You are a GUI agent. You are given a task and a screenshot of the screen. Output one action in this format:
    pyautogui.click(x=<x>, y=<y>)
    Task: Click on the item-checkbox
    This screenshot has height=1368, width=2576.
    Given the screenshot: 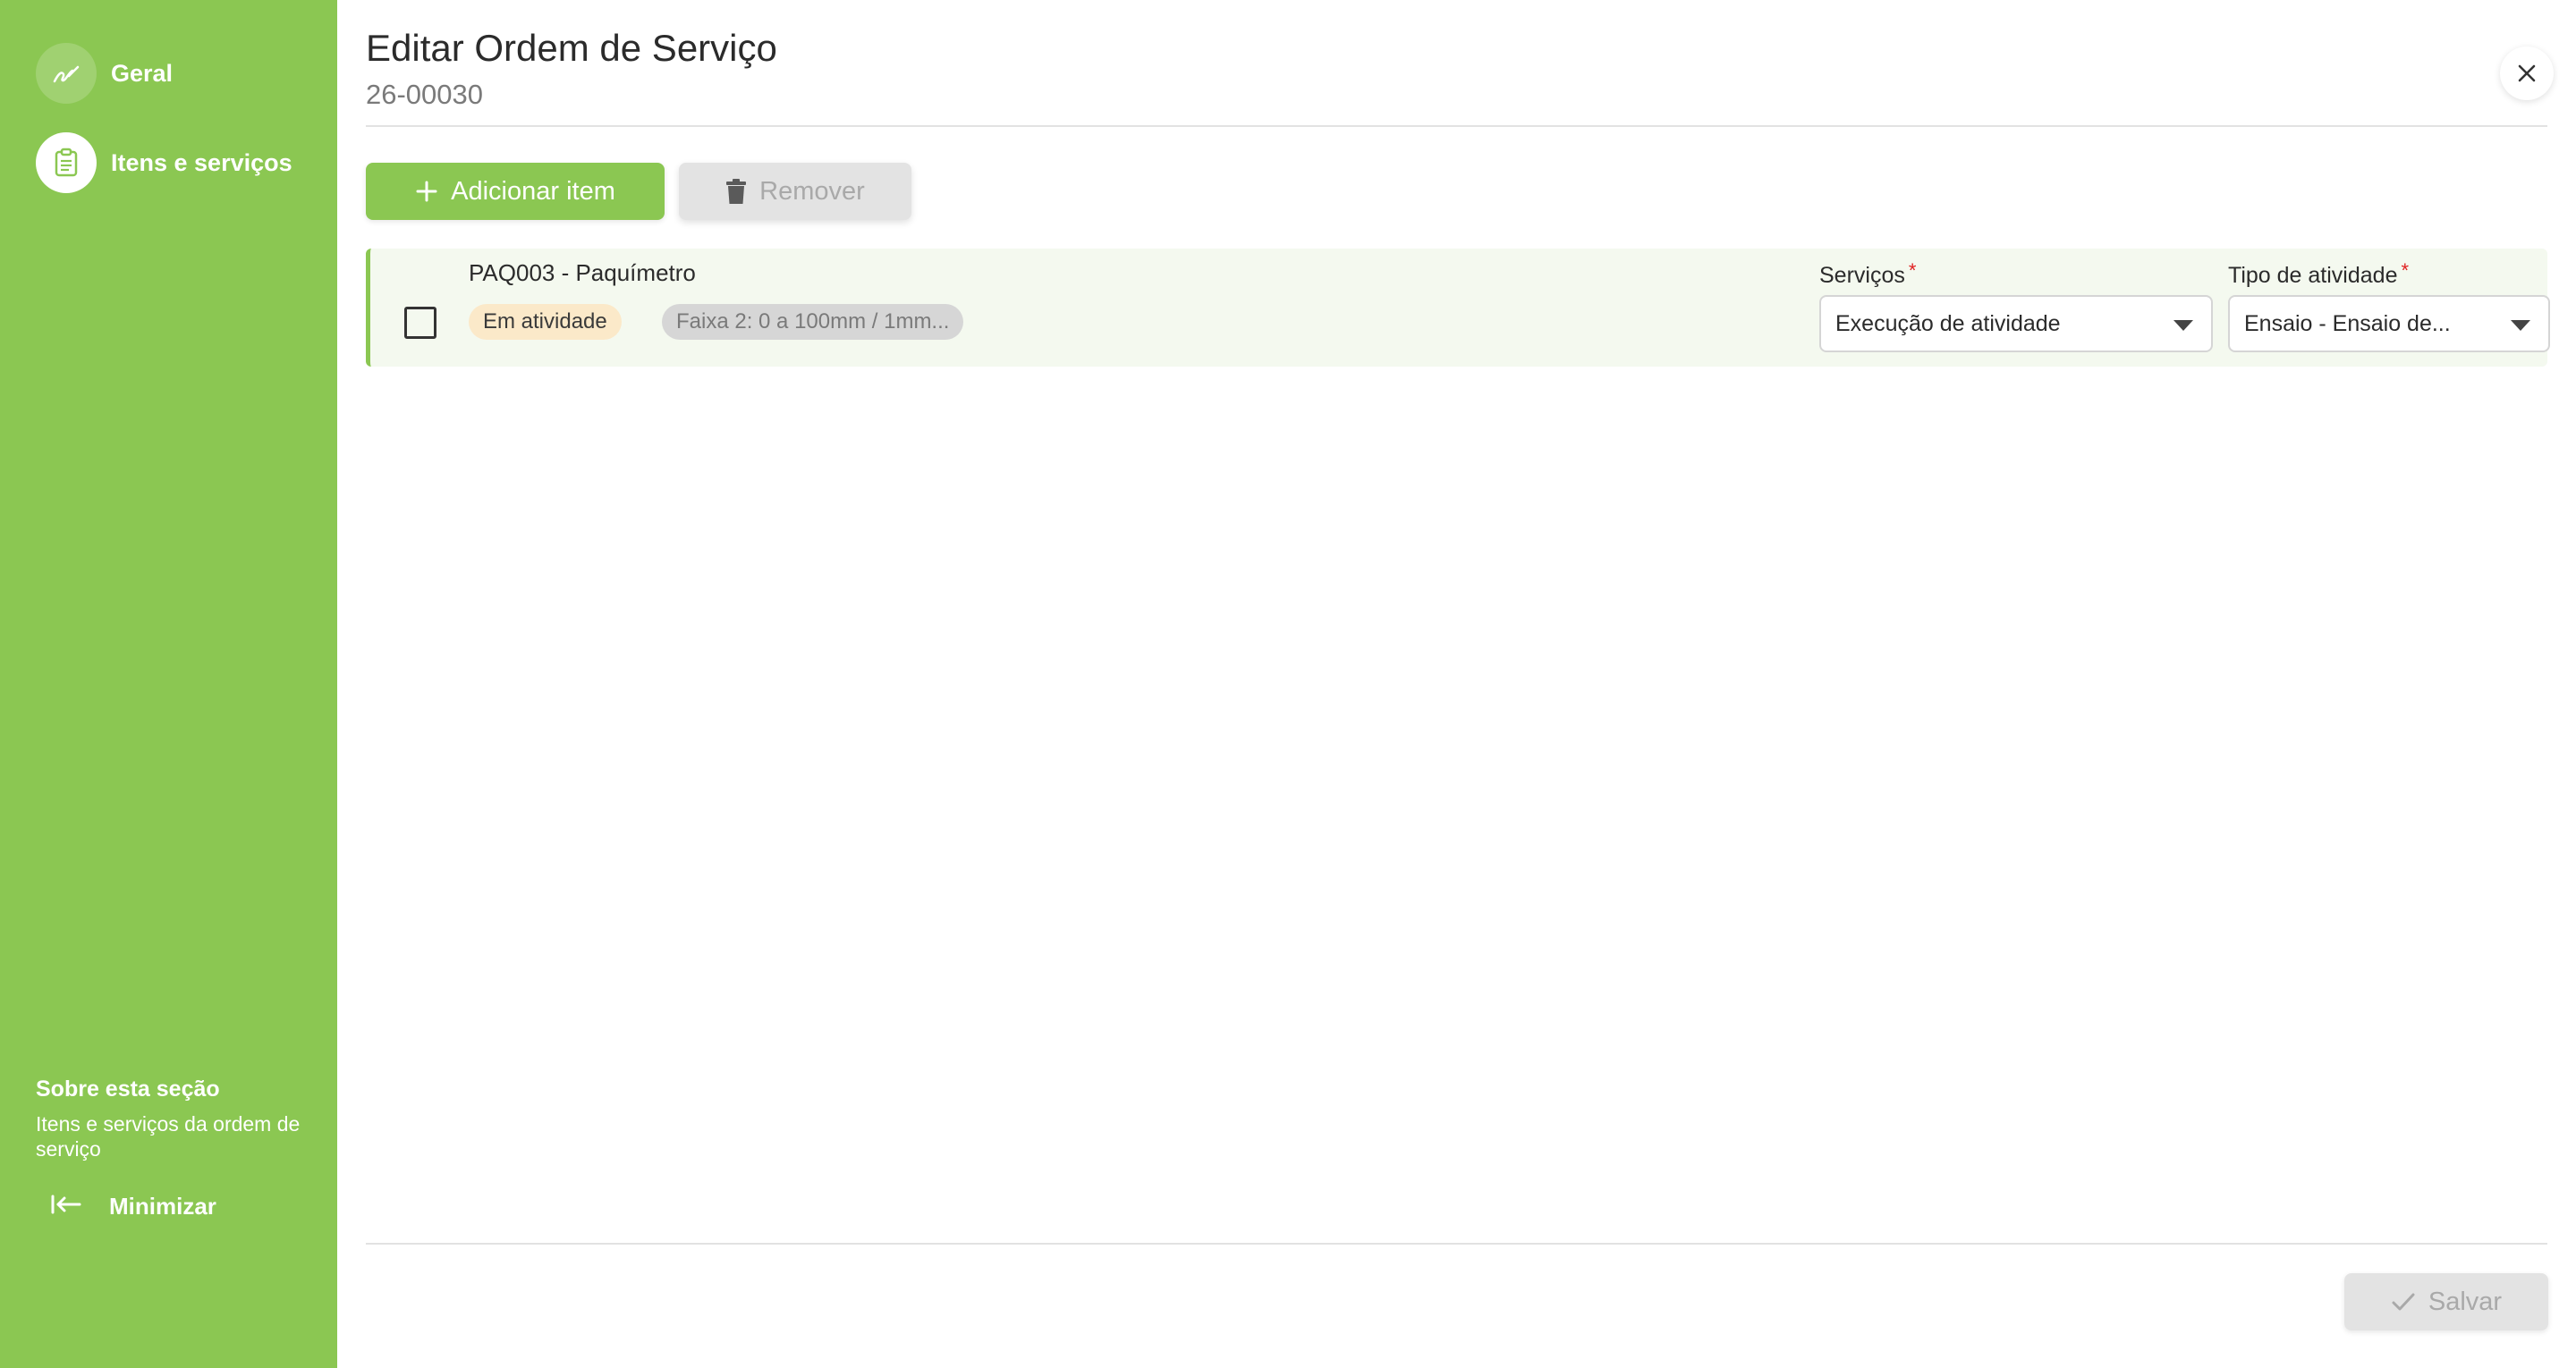 What is the action you would take?
    pyautogui.click(x=420, y=323)
    